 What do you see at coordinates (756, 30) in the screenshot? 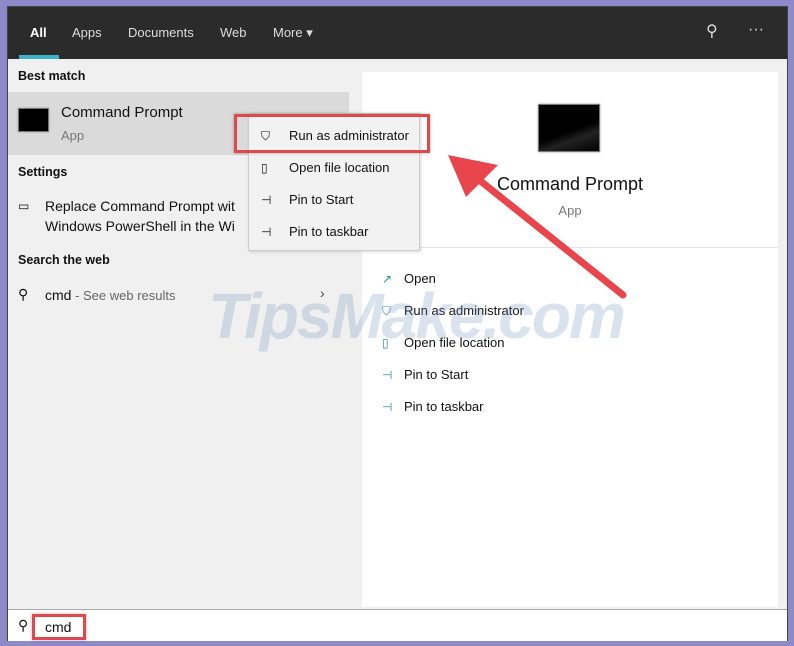
I see `more-options-icon: ···` at bounding box center [756, 30].